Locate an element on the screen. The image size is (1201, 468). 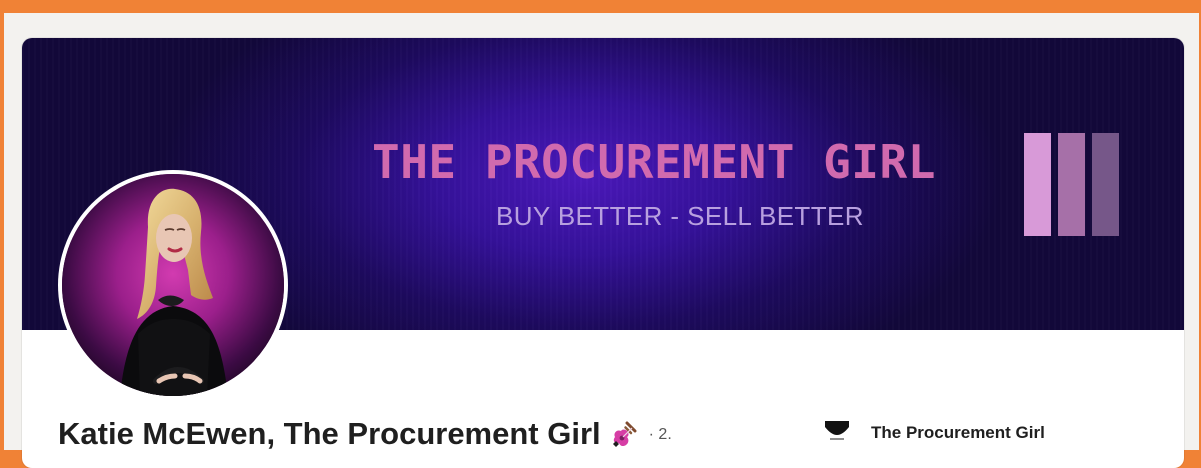
profile-avatar is located at coordinates (173, 285).